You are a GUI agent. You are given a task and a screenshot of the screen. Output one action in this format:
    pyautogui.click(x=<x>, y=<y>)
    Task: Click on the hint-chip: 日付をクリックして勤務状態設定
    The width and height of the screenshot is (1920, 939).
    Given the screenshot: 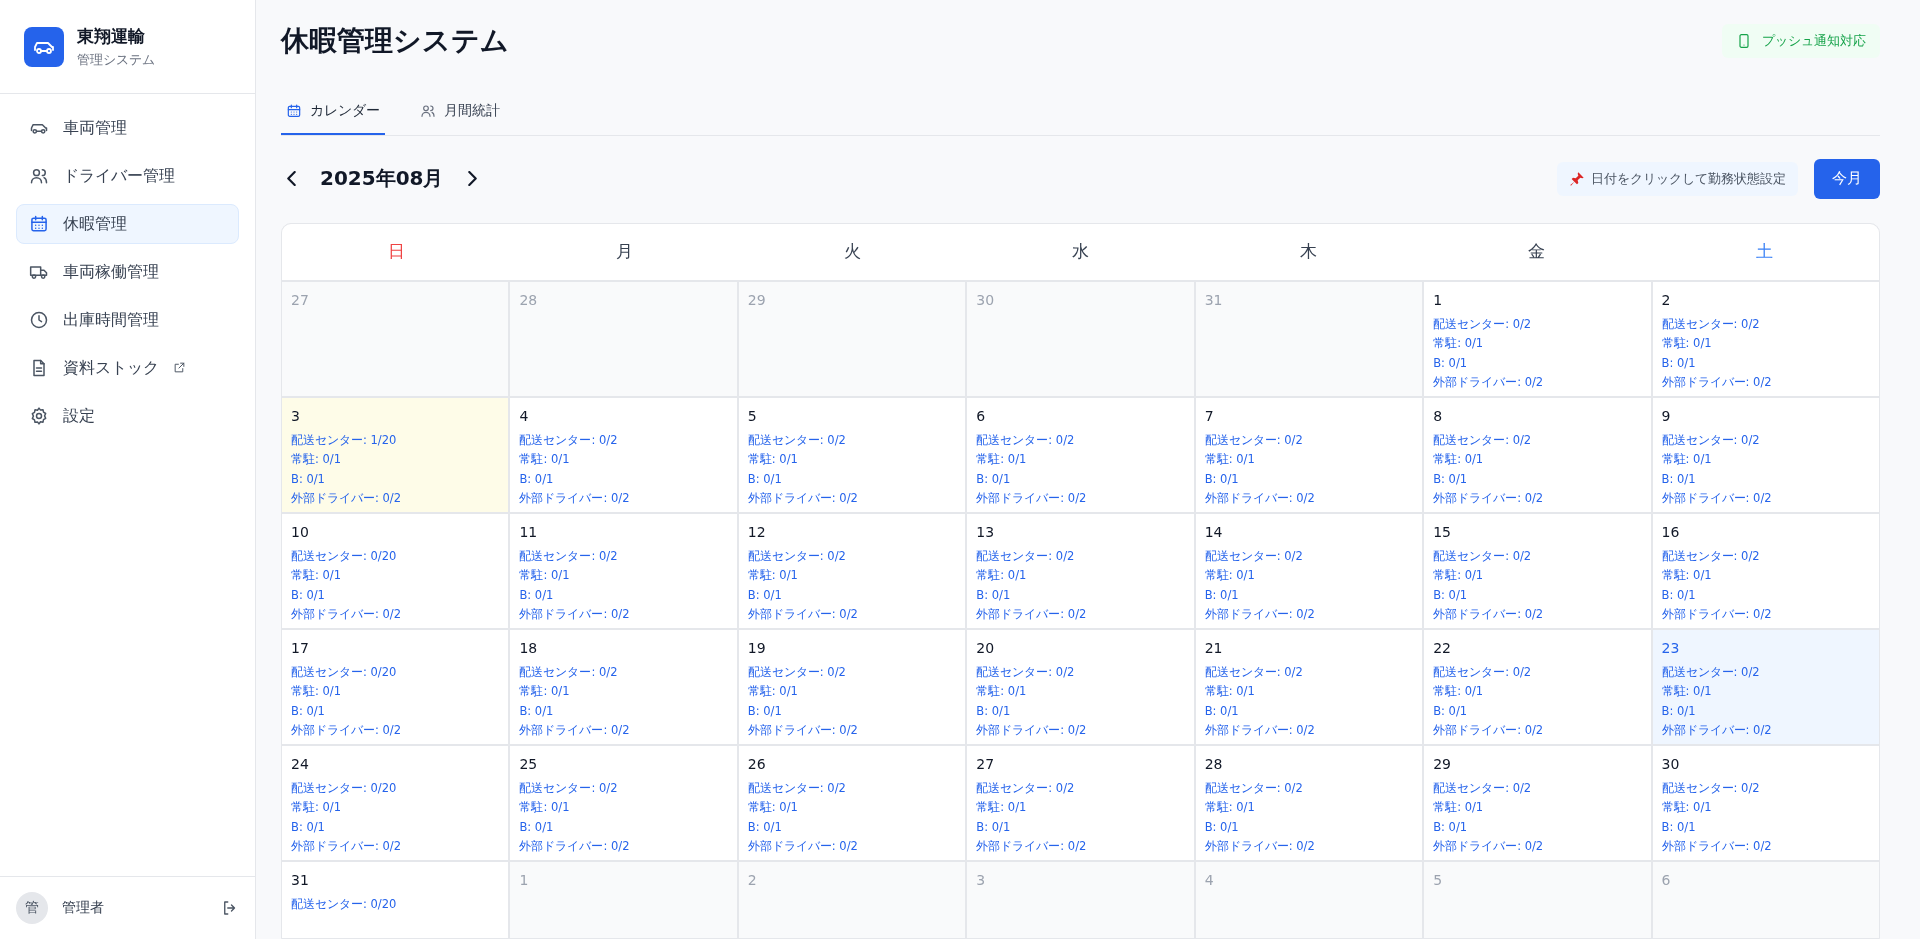 What is the action you would take?
    pyautogui.click(x=1677, y=178)
    